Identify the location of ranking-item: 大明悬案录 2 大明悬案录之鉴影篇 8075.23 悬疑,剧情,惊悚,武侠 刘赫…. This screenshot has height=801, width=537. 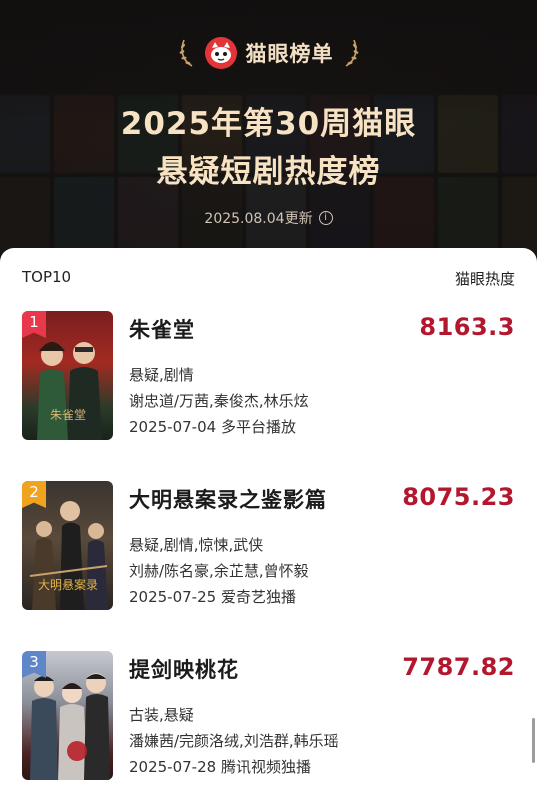
(269, 546).